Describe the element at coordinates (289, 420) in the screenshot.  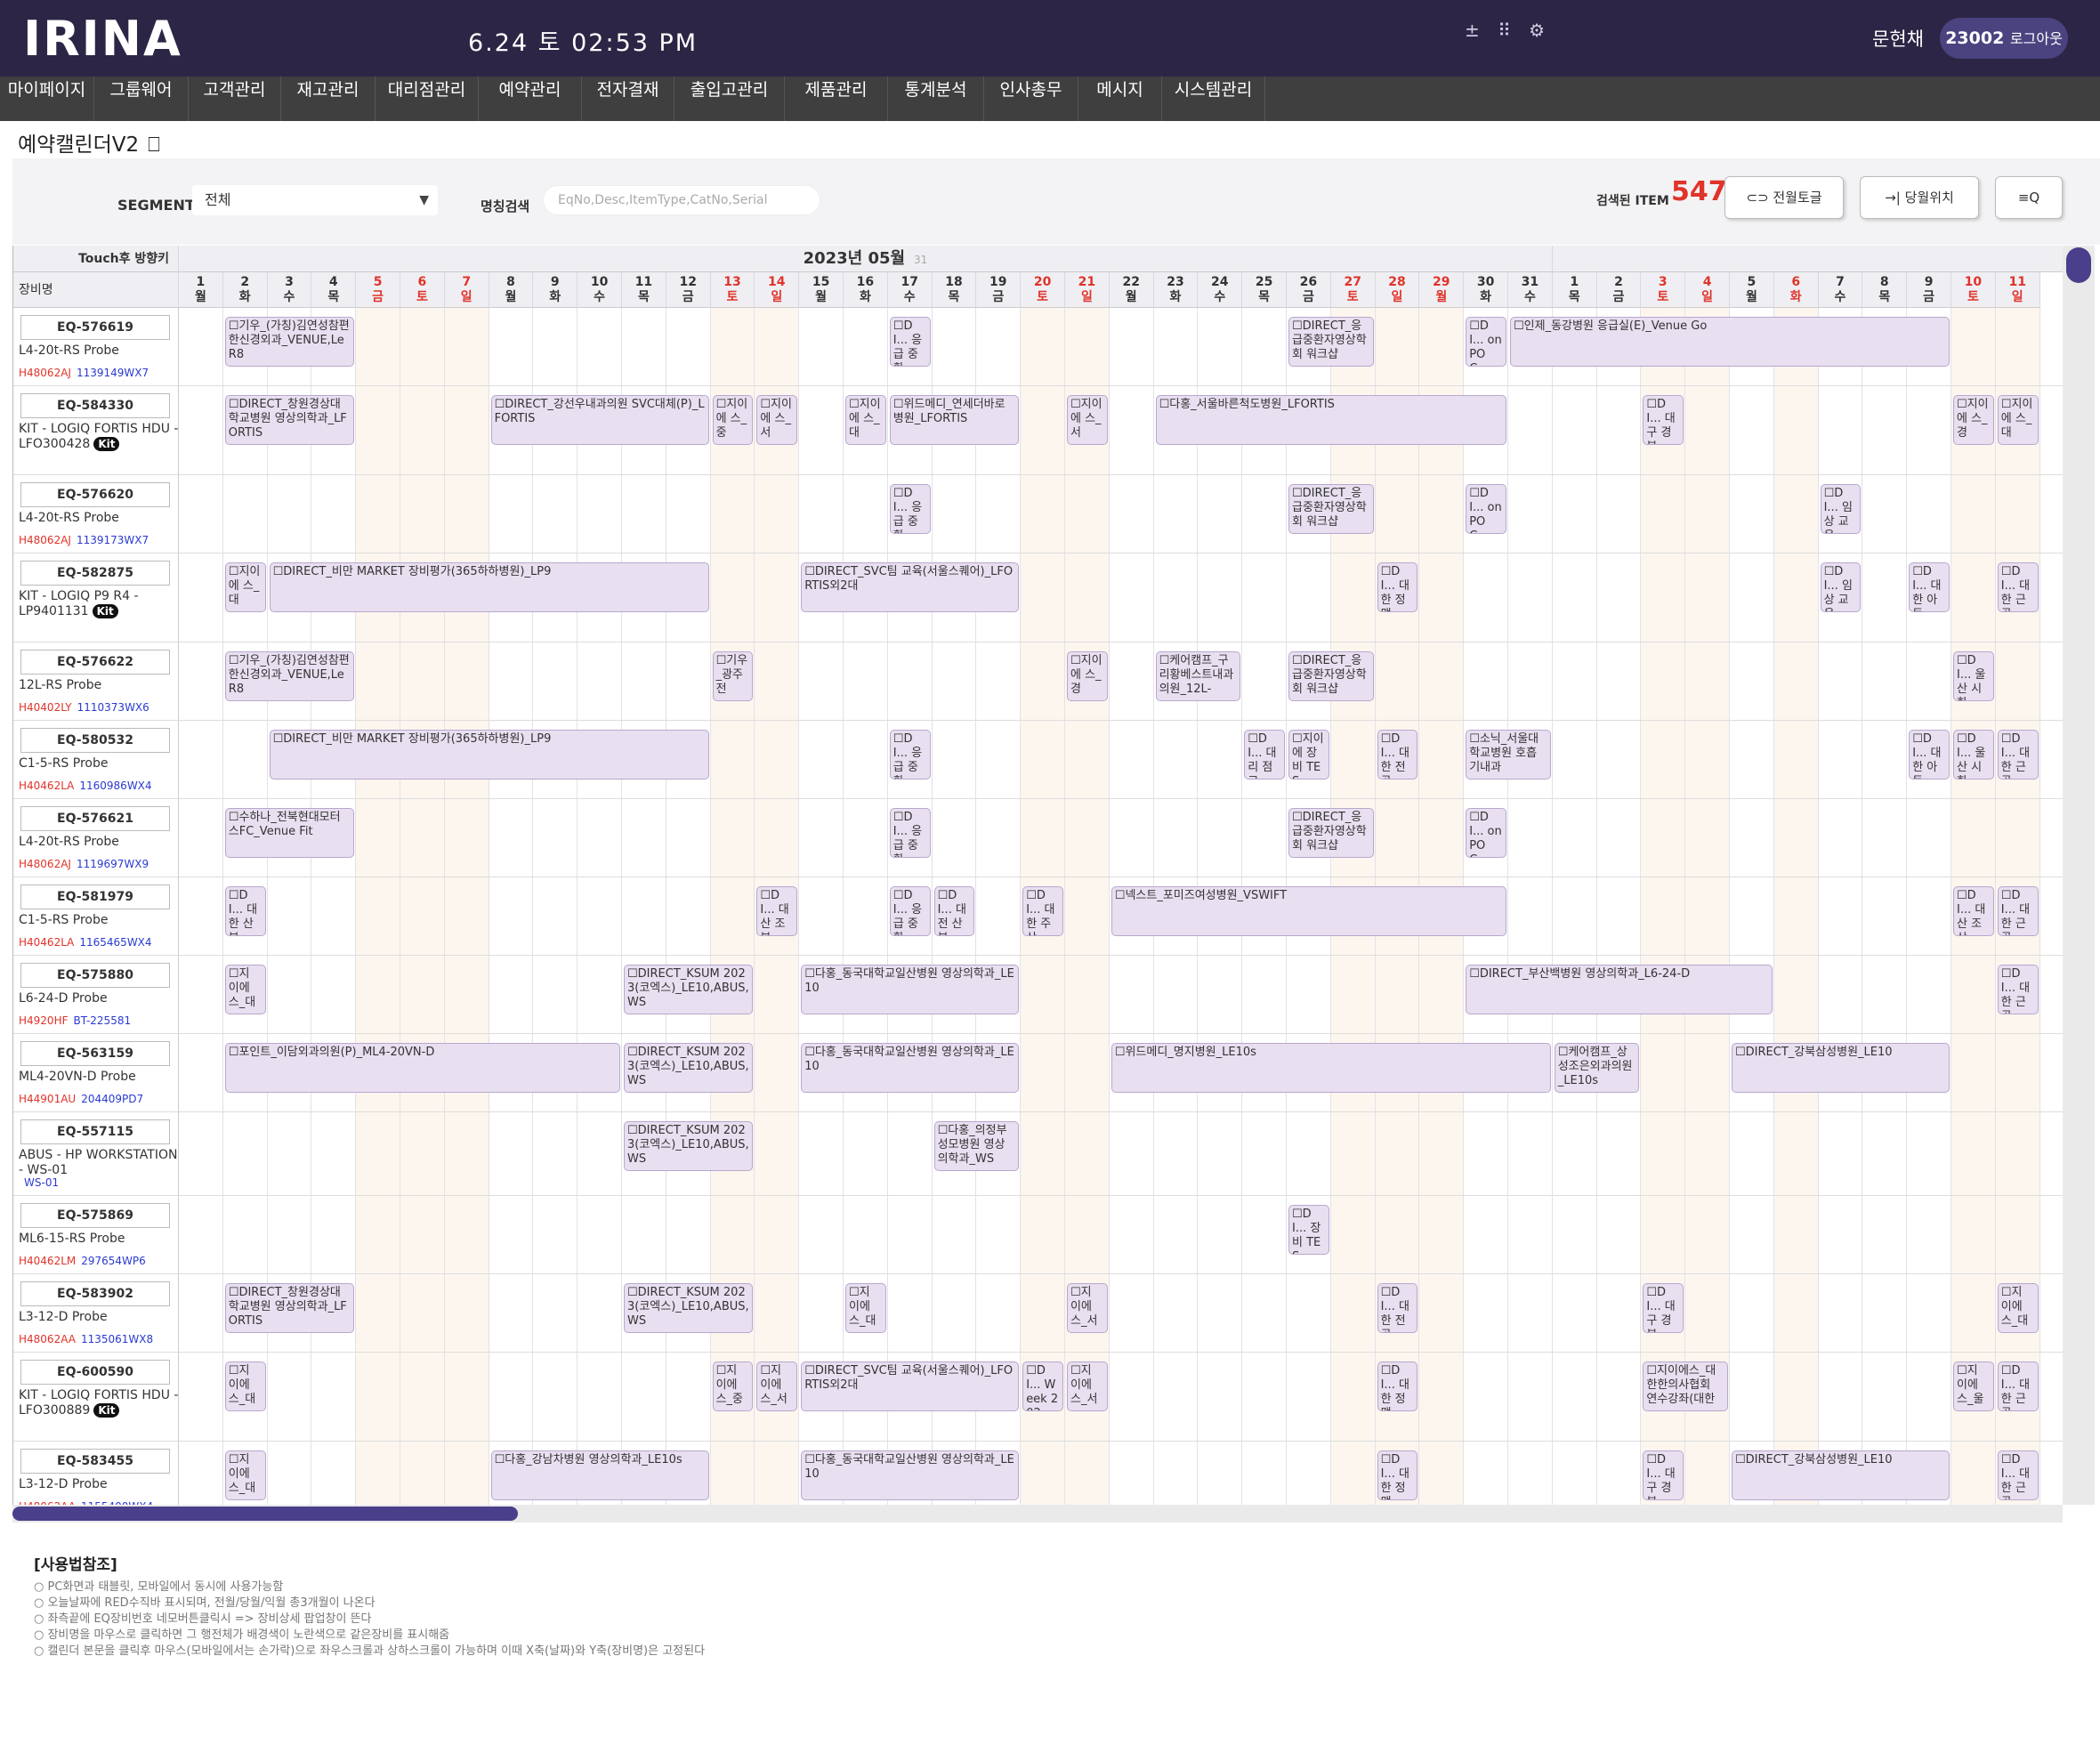
I see `reservation-event: ☐DIRECT_창원경상대학교병원 영상의학과_LFORTIS` at that location.